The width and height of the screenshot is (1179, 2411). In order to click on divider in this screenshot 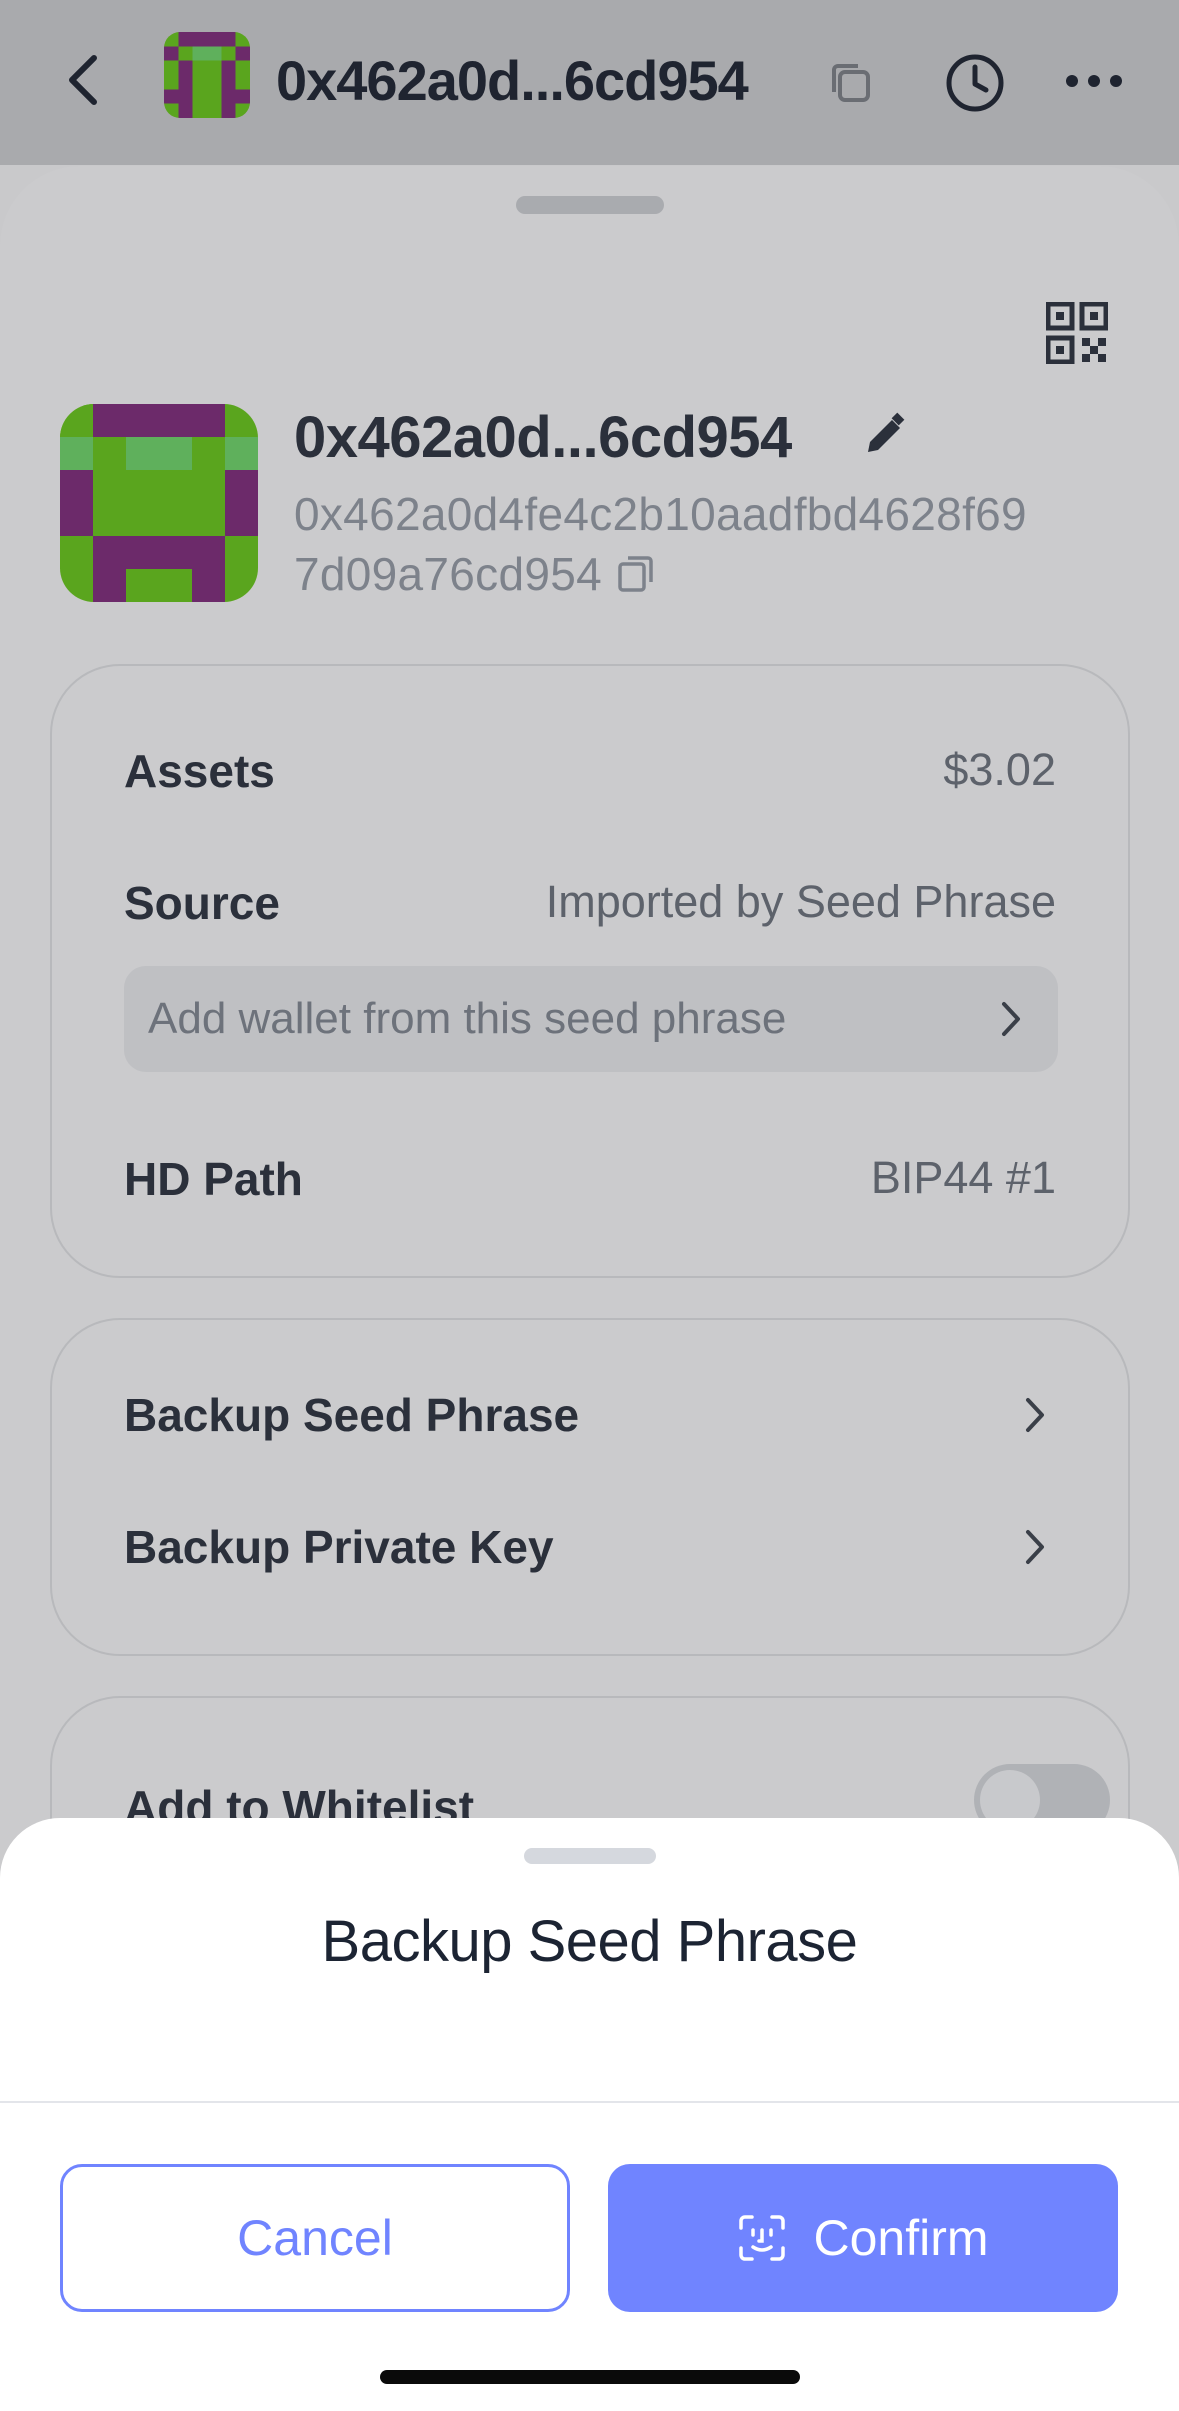, I will do `click(589, 2102)`.